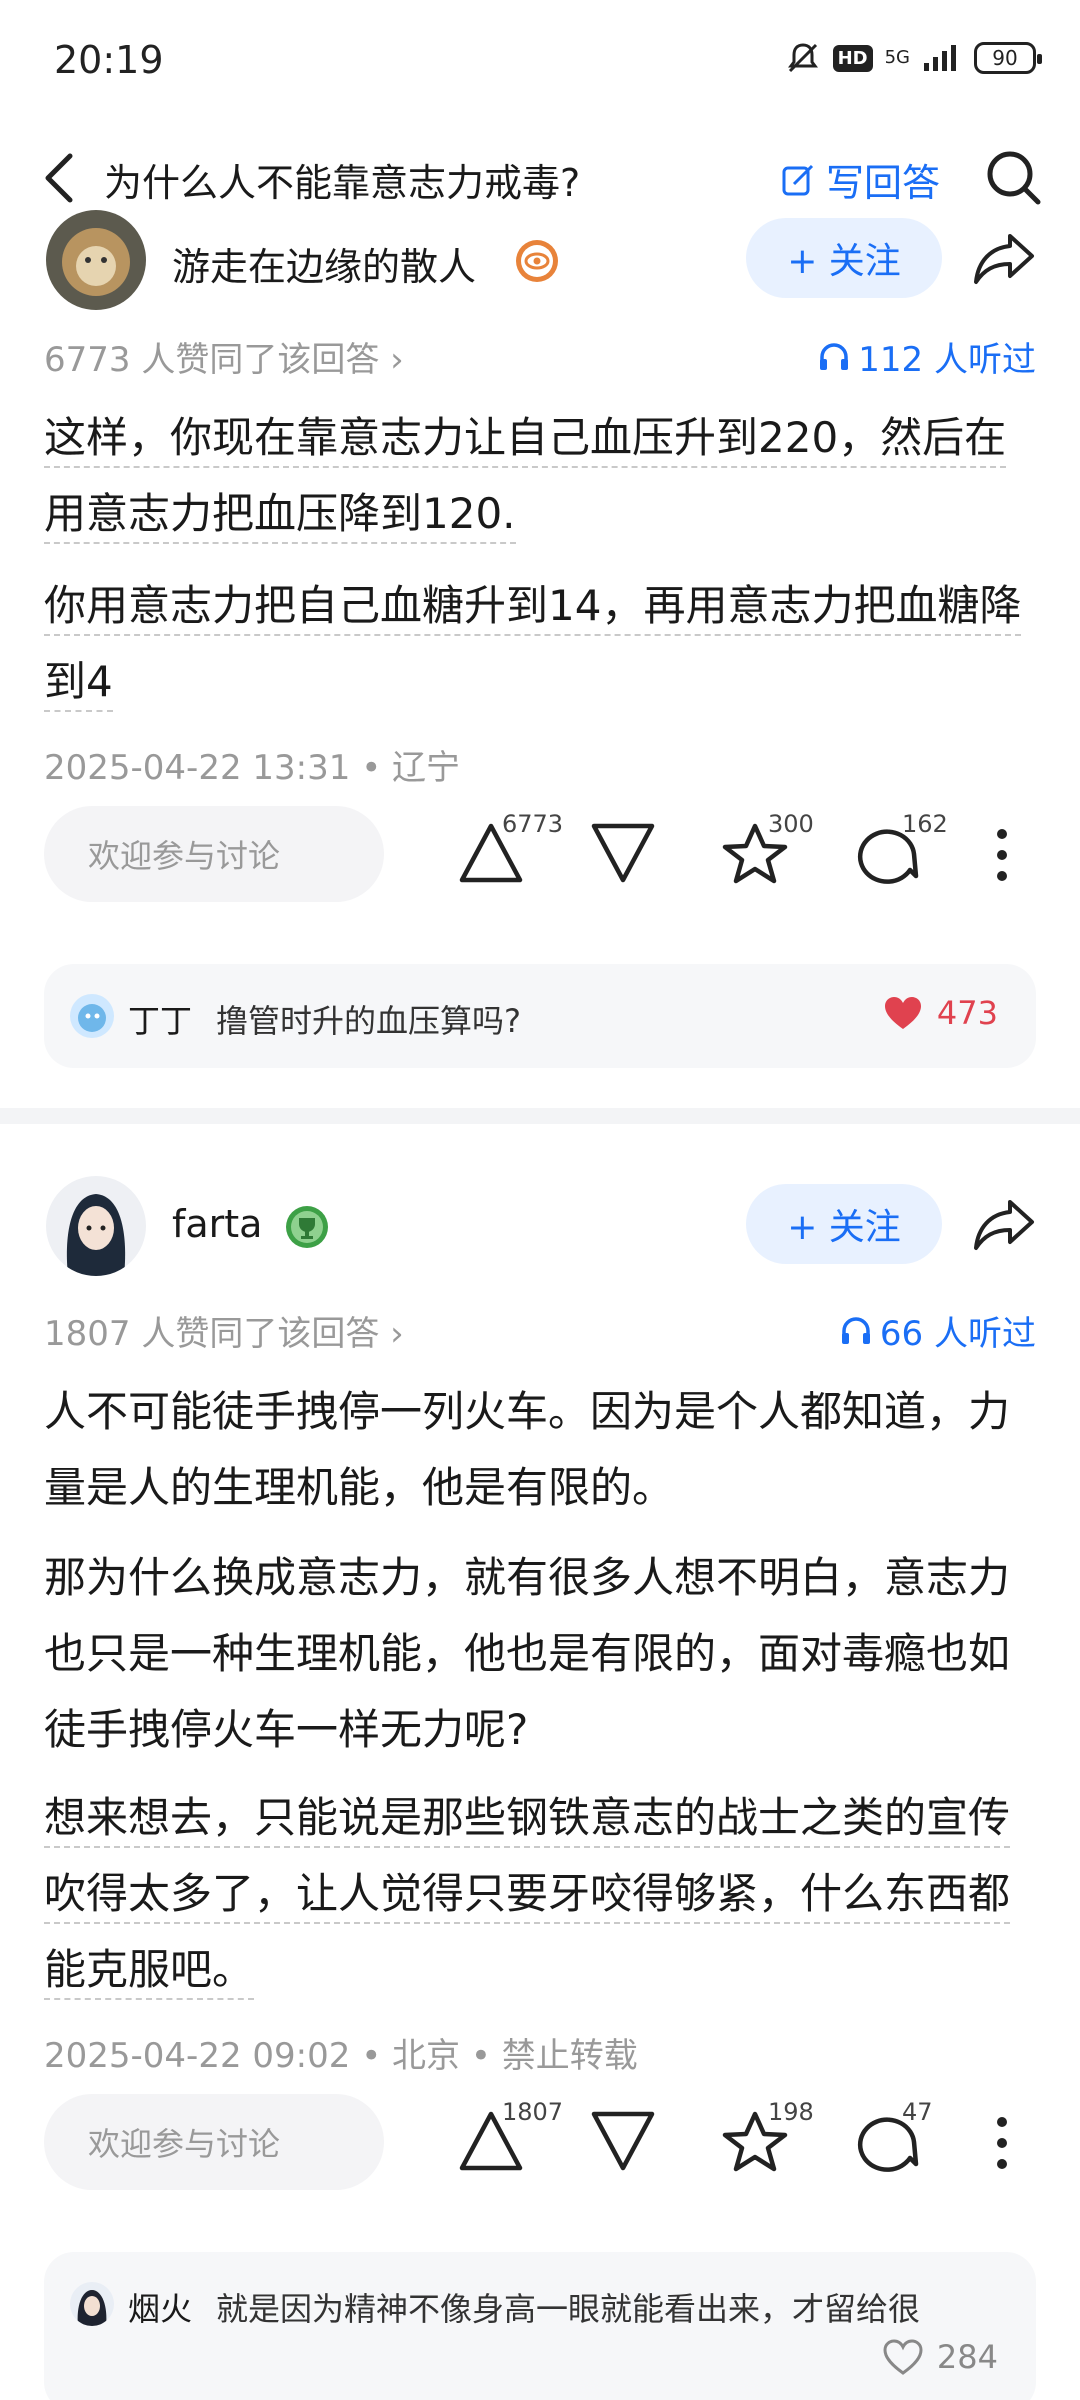 Image resolution: width=1080 pixels, height=2400 pixels. Describe the element at coordinates (791, 2112) in the screenshot. I see `favorite-count: 198` at that location.